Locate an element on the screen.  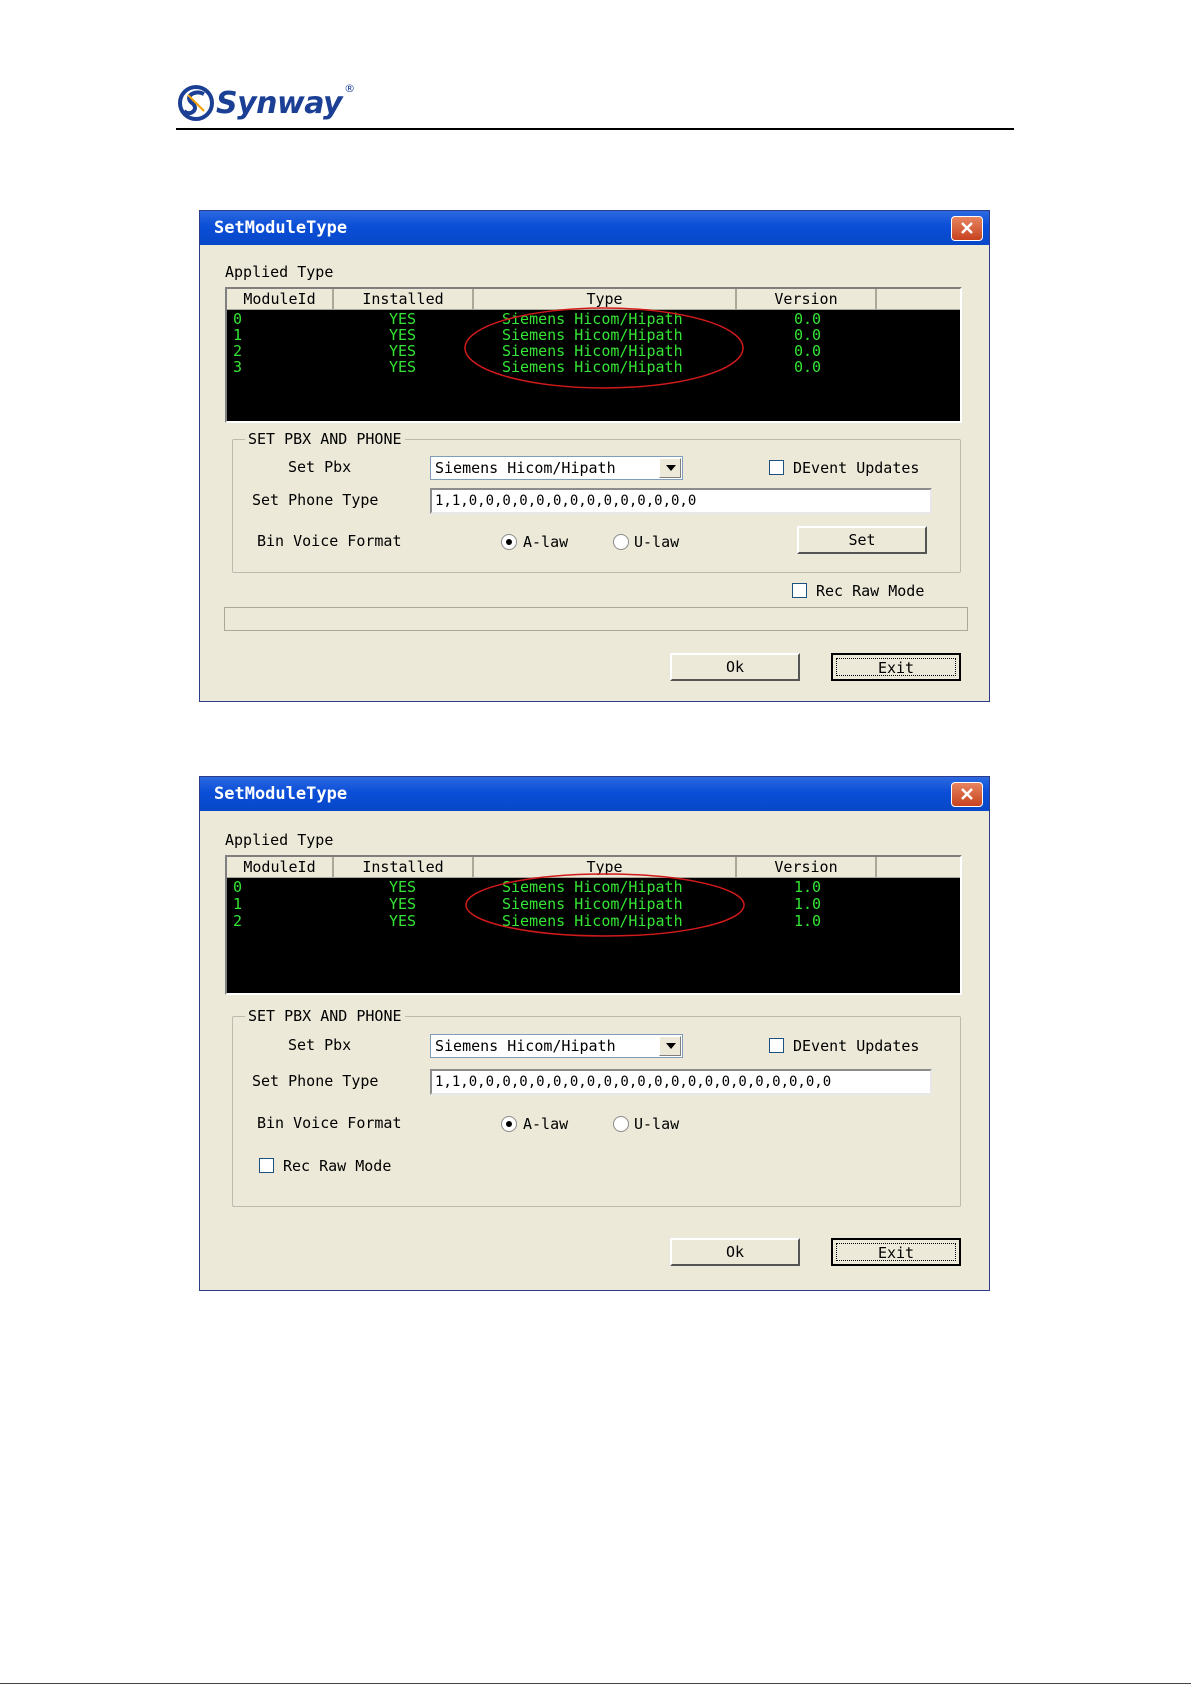
synway-logo: Synway ® is located at coordinates (266, 103).